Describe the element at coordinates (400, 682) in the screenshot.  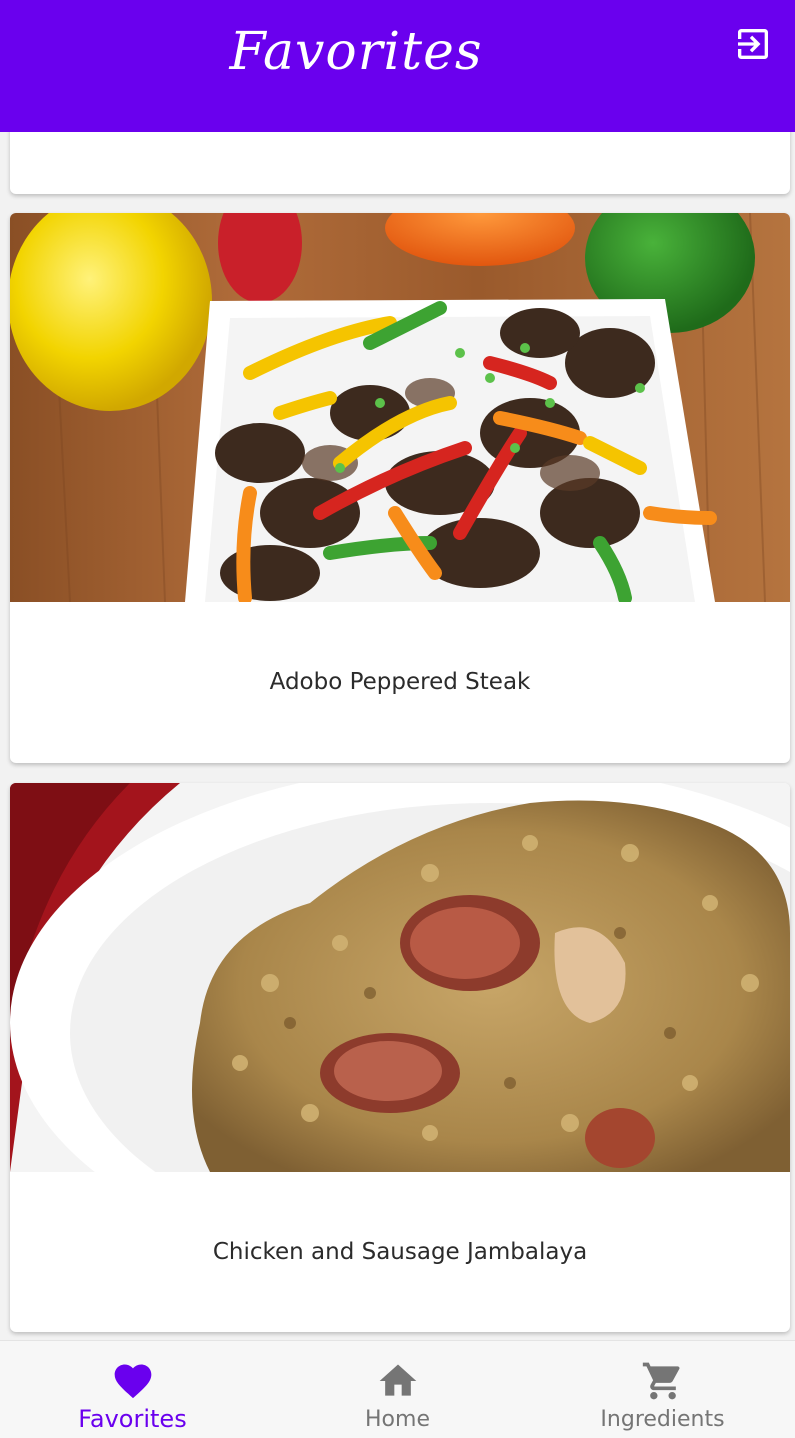
I see `recipe-title: Adobo Peppered Steak` at that location.